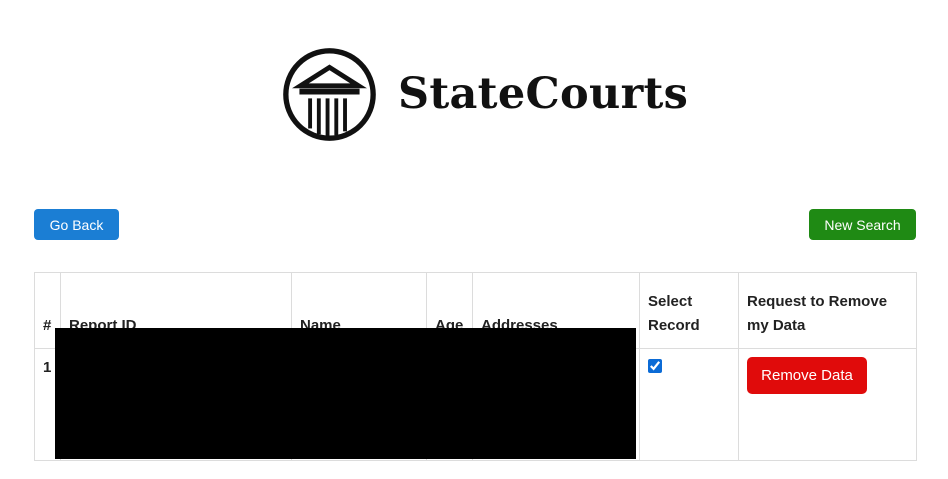  I want to click on new-search-button: New Search, so click(862, 224).